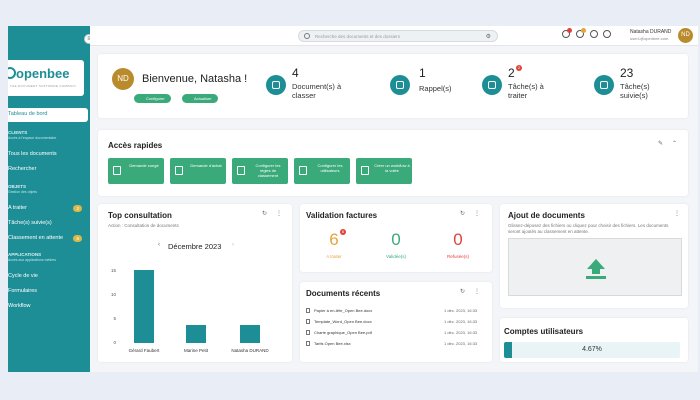 This screenshot has height=400, width=700. Describe the element at coordinates (444, 88) in the screenshot. I see `stat-label: Rappel(s)` at that location.